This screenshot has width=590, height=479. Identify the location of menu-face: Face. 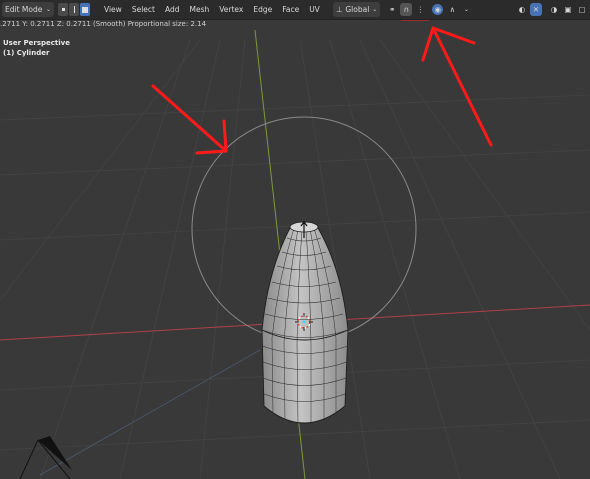
(290, 9).